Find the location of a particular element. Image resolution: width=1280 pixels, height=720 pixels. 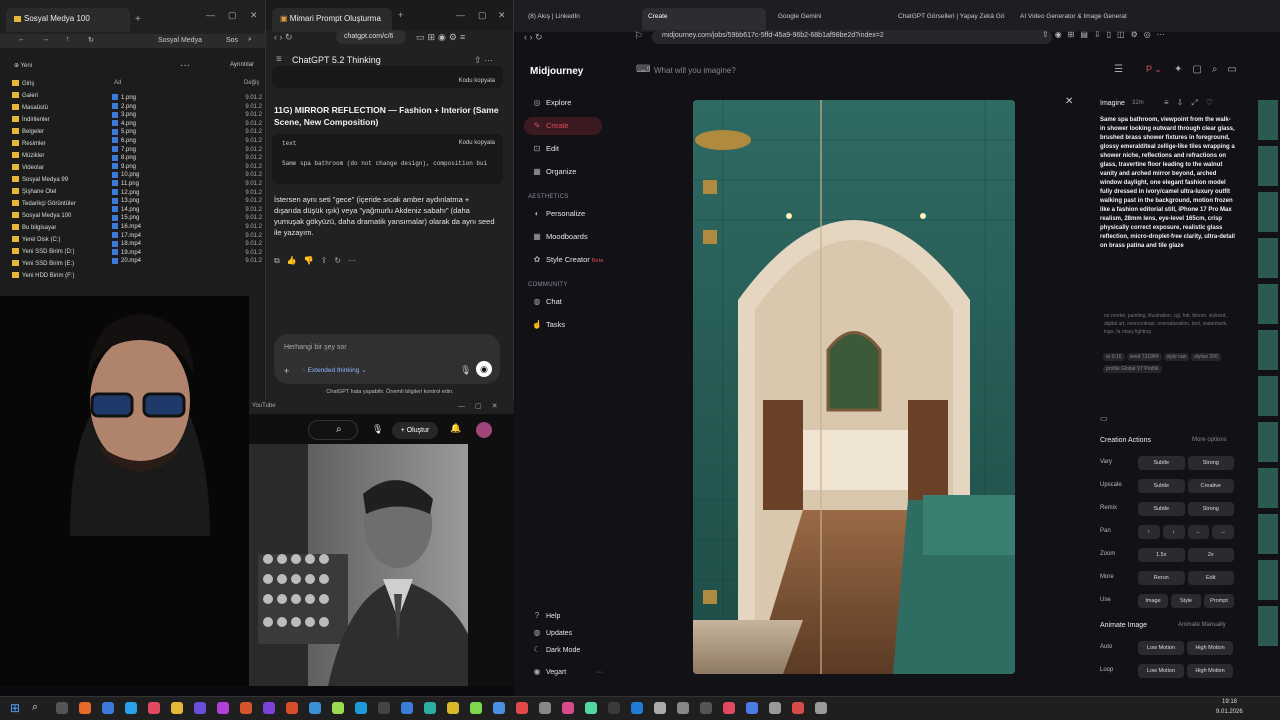

file-row: 7.png 9.01.2 is located at coordinates (187, 150).